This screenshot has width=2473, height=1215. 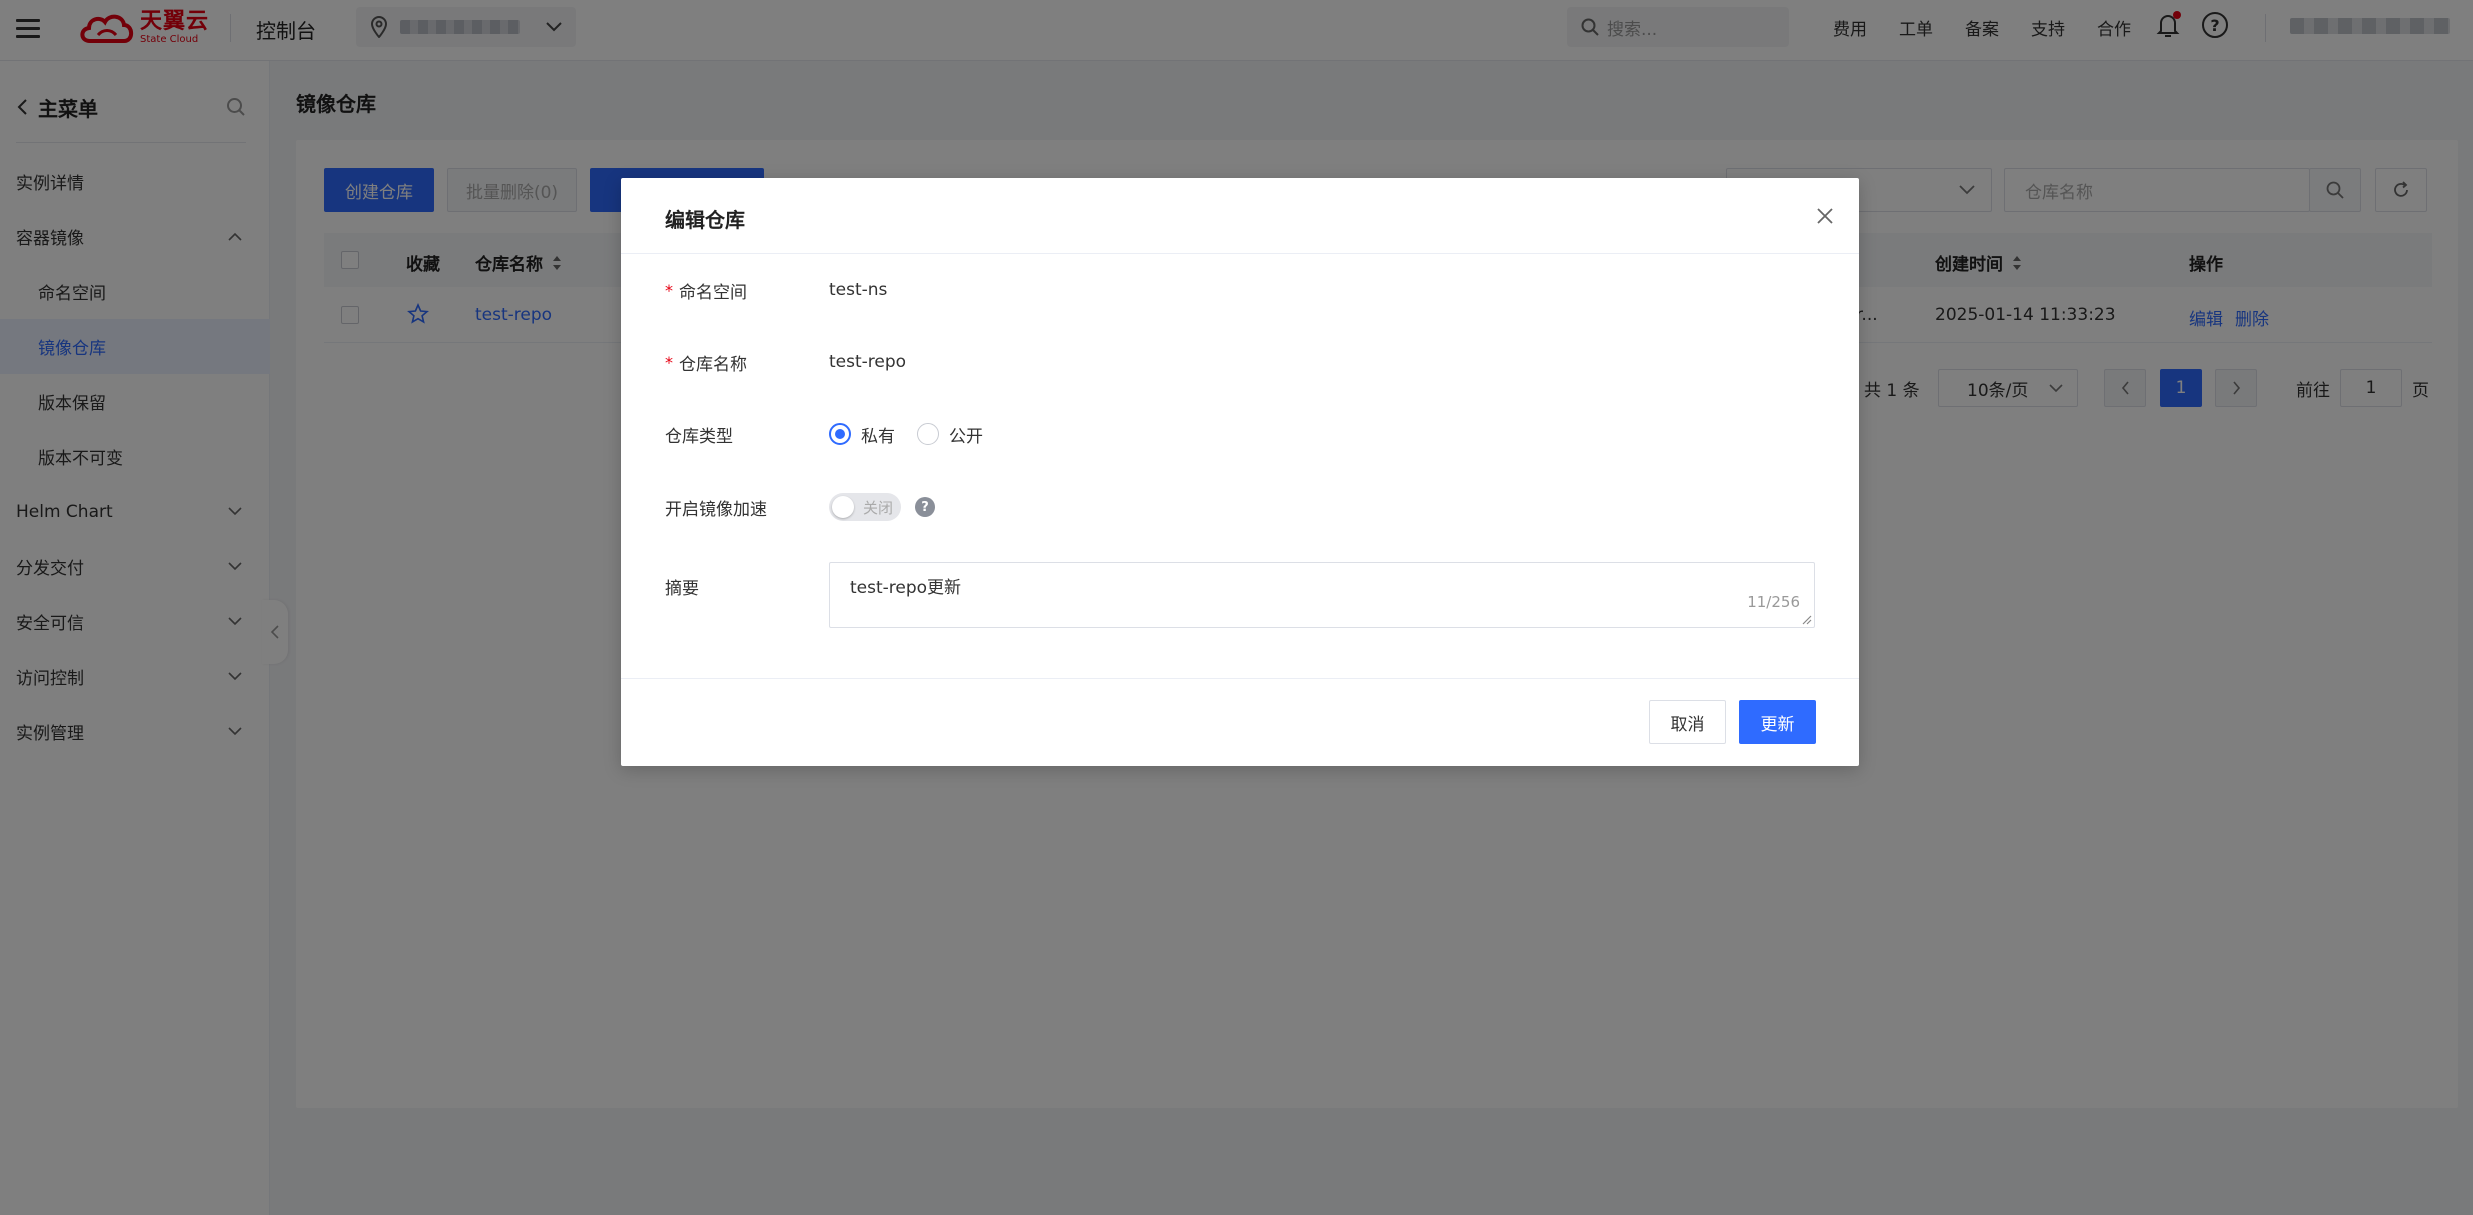 What do you see at coordinates (1240, 507) in the screenshot?
I see `image-accel-row: 开启镜像加速 关闭 ?` at bounding box center [1240, 507].